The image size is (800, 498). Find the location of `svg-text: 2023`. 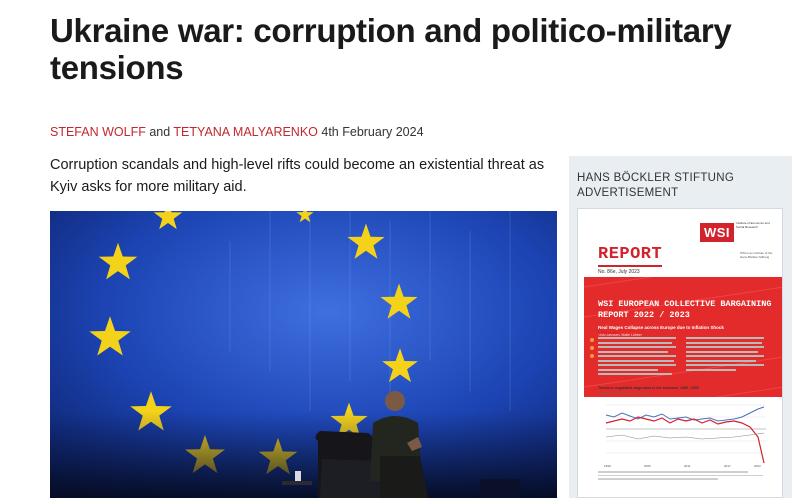

svg-text: 2023 is located at coordinates (757, 466).